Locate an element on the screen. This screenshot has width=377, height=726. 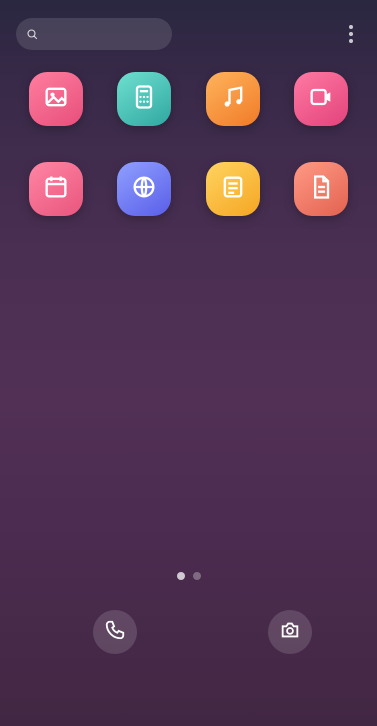
music-icon is located at coordinates (233, 99).